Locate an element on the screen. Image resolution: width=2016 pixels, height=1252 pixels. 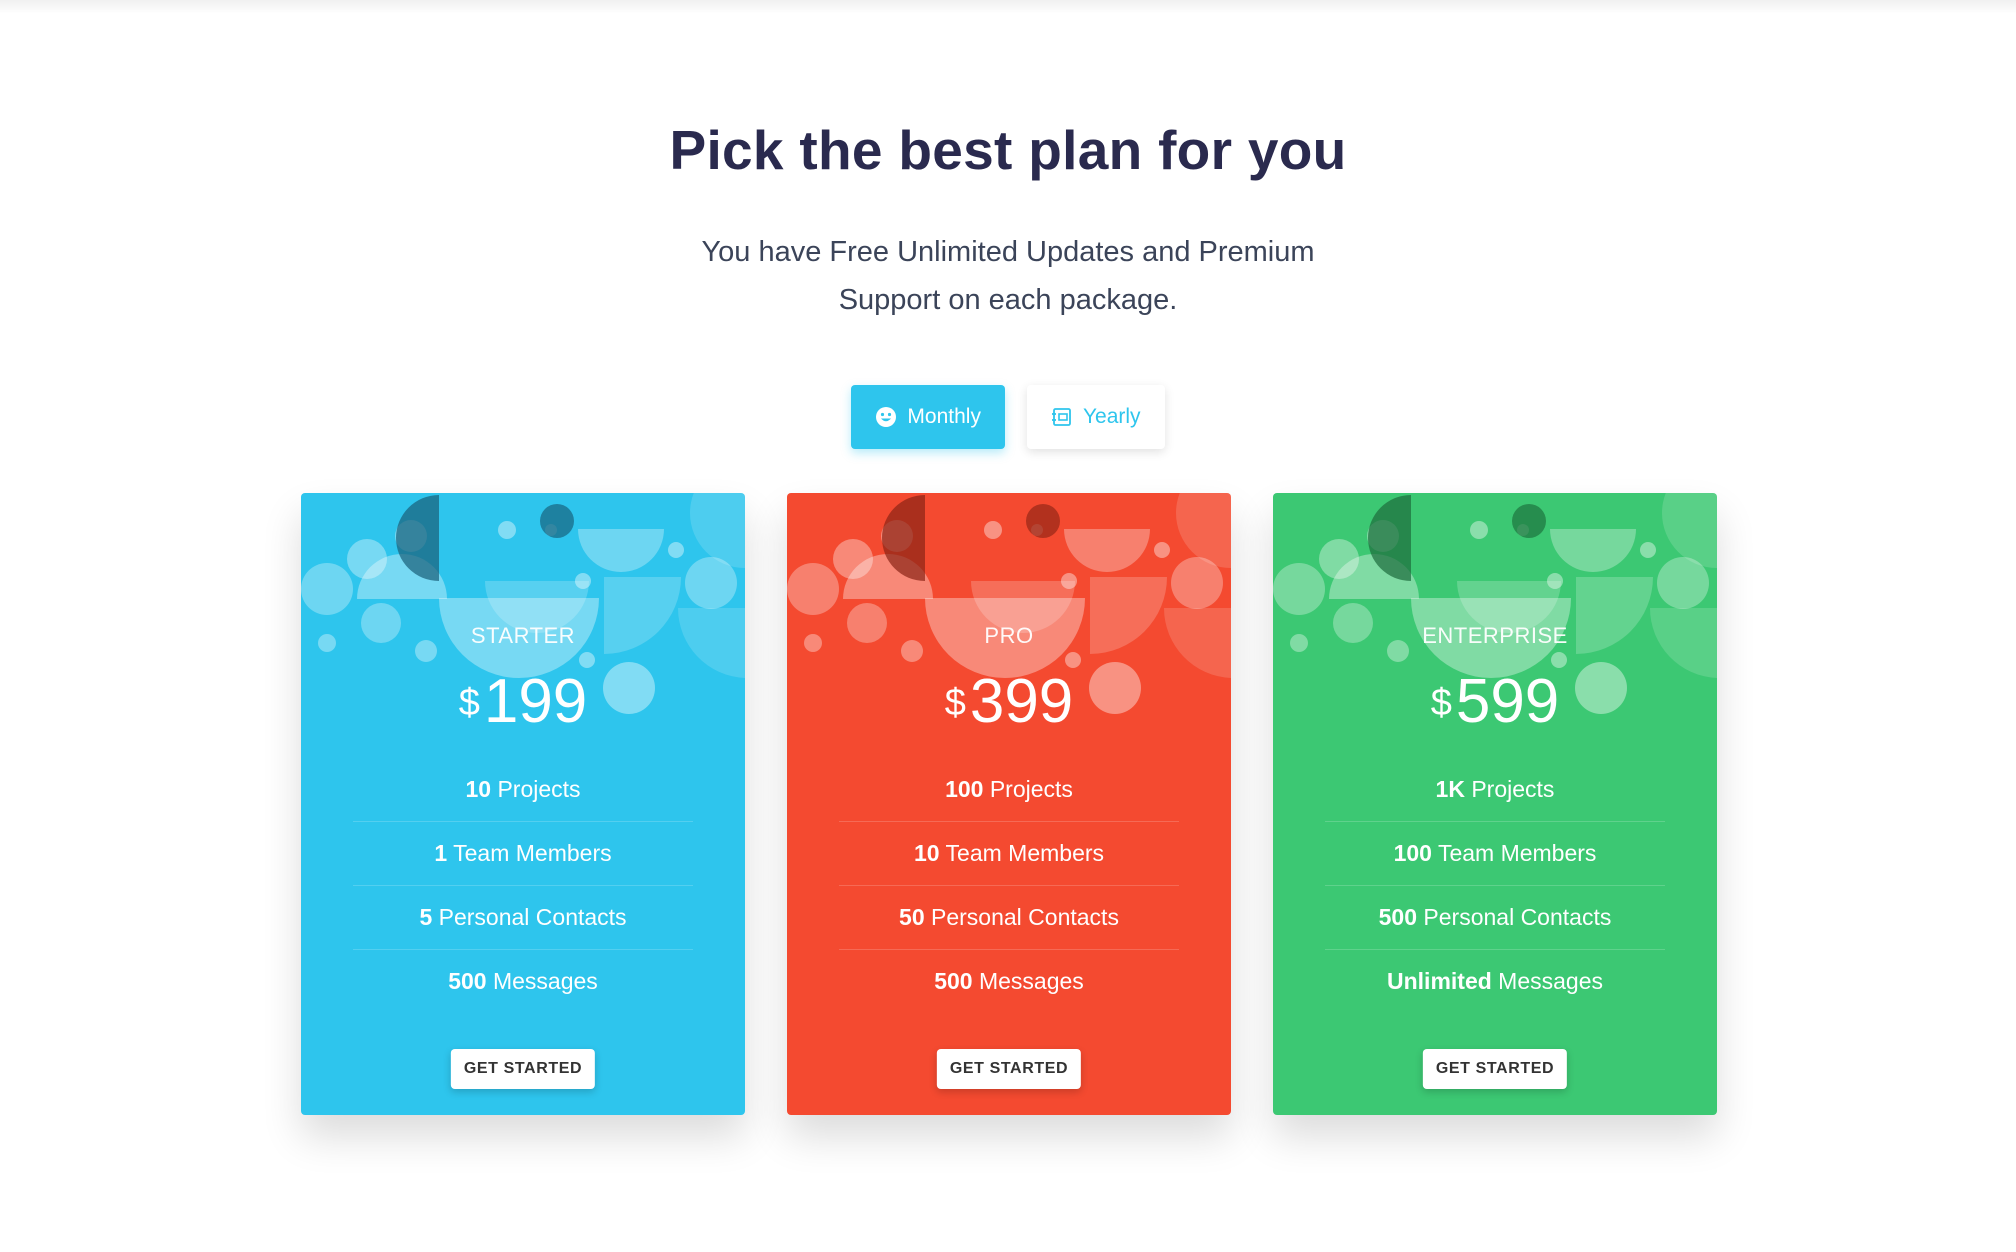
feature-item: 1K Projects is located at coordinates (1495, 790).